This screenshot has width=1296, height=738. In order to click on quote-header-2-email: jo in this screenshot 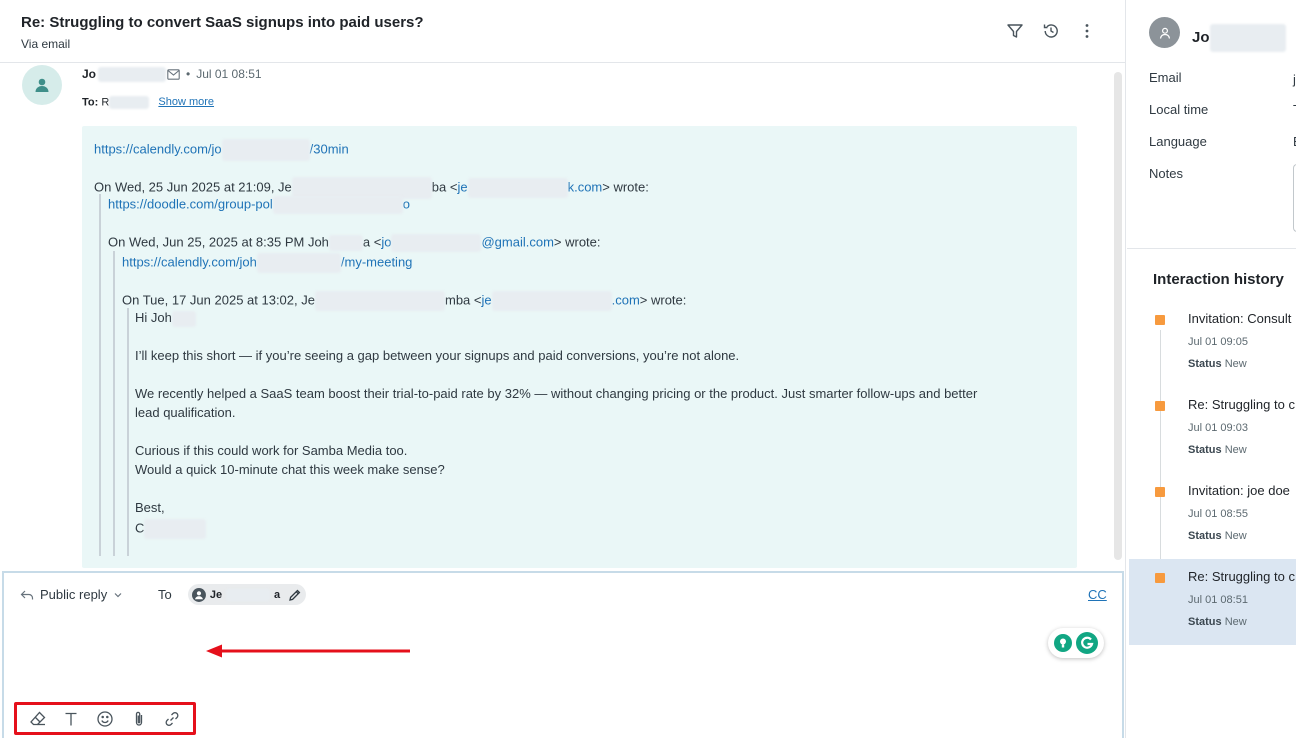, I will do `click(386, 241)`.